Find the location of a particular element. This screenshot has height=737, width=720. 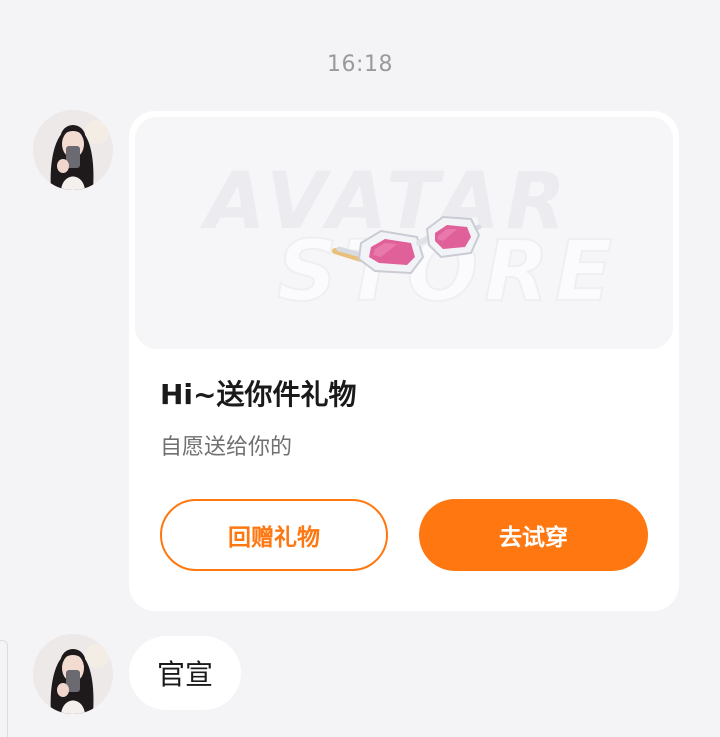

pink-sunglasses-icon is located at coordinates (407, 245).